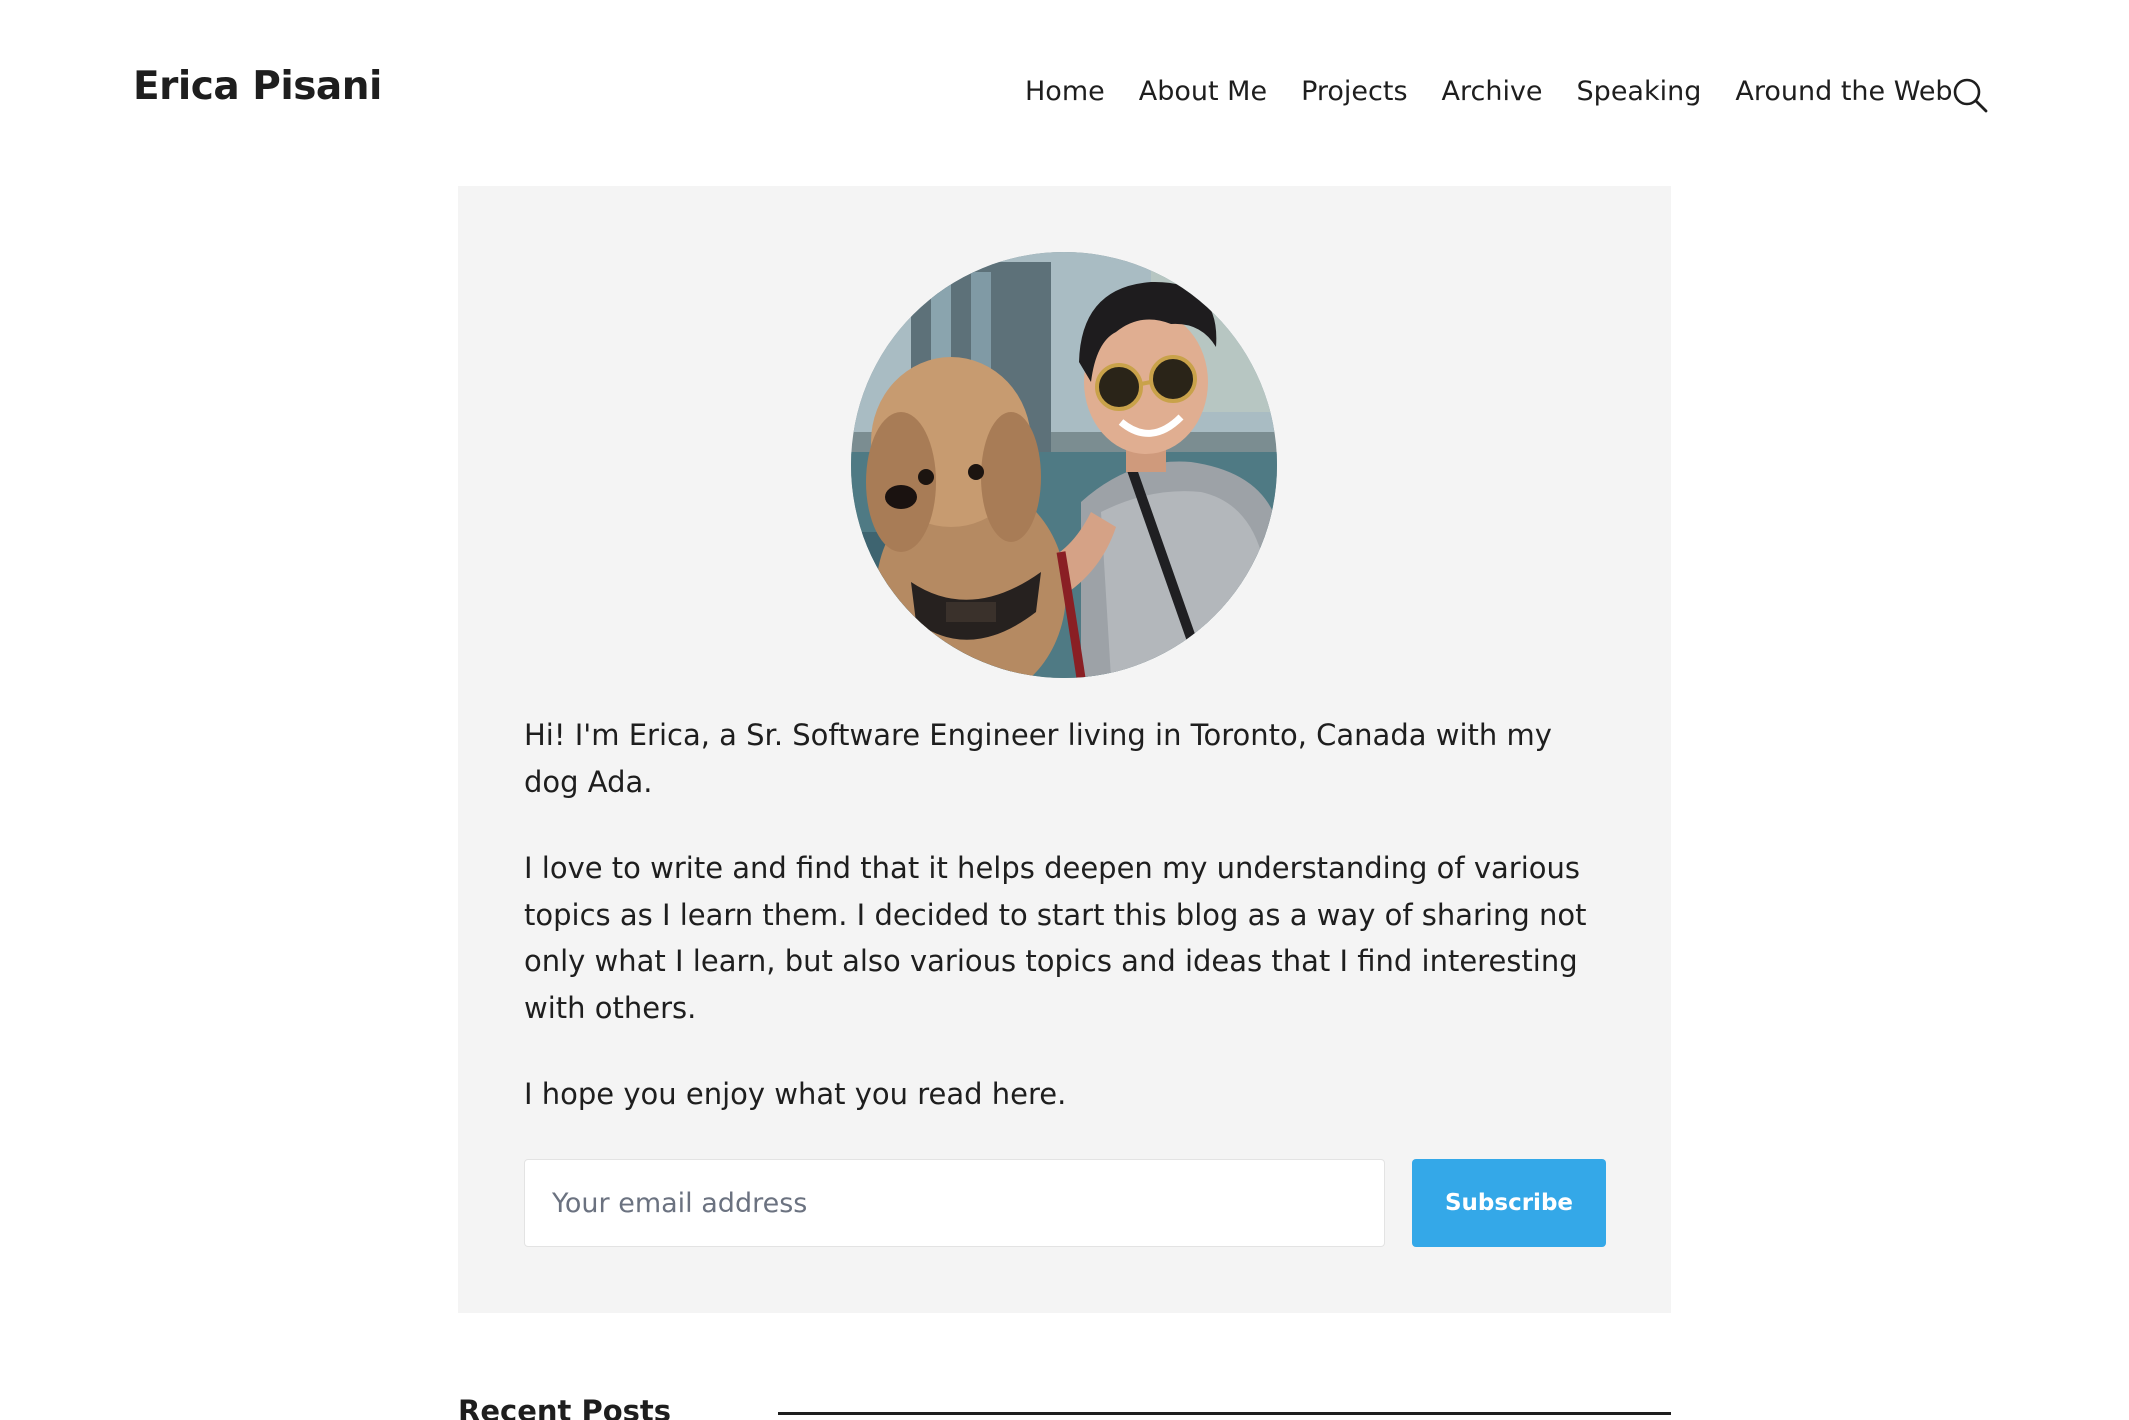 The height and width of the screenshot is (1420, 2129). I want to click on nav-about-me: About Me, so click(1203, 91).